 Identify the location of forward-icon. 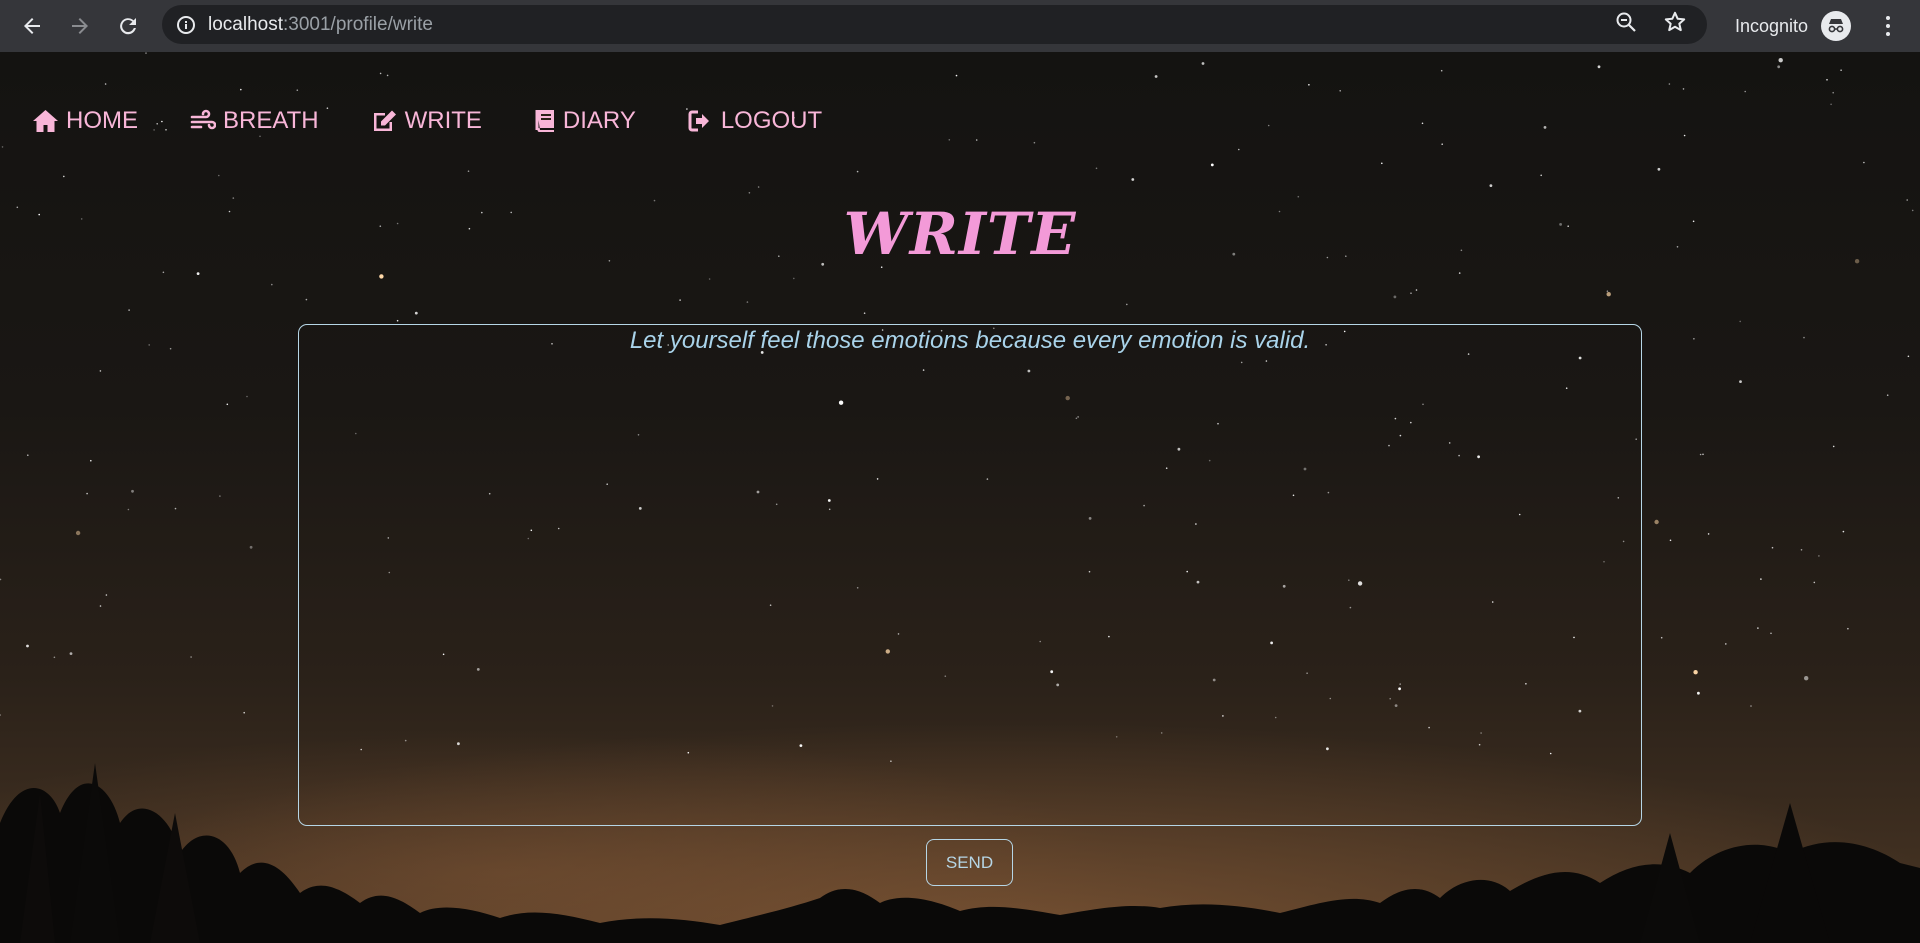
(80, 26).